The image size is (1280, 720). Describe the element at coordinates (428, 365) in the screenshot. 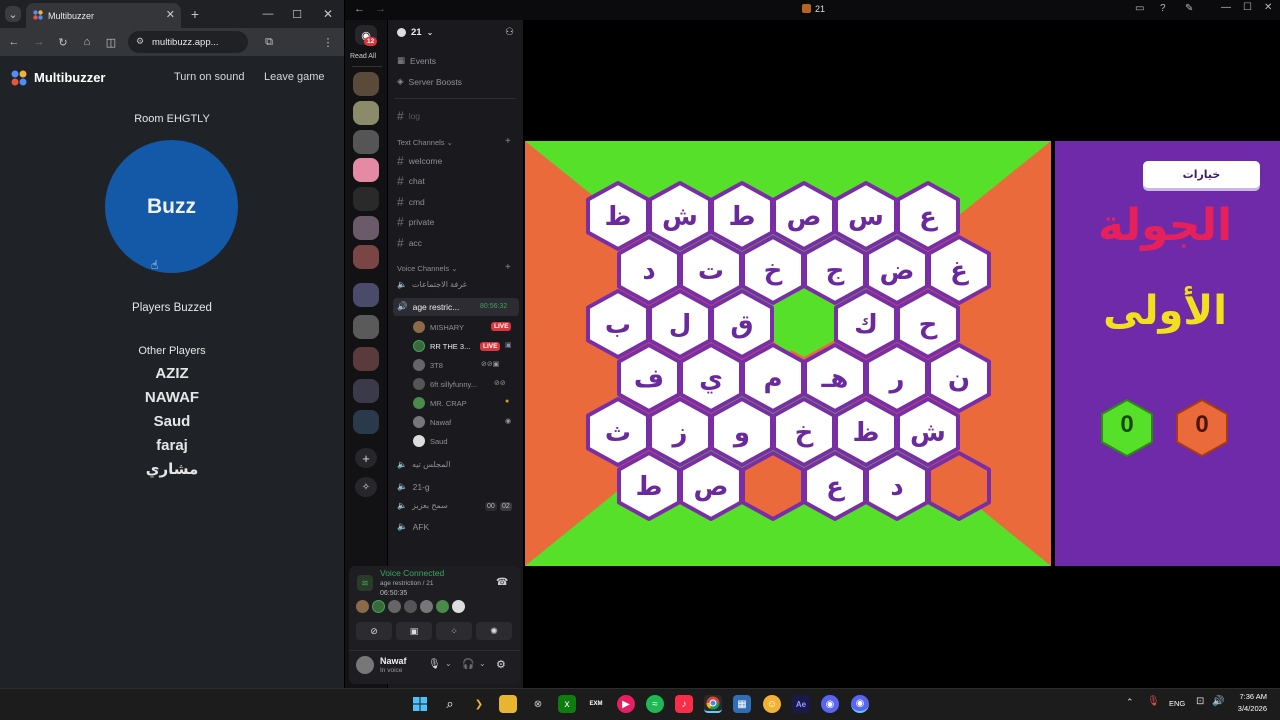

I see `voice-user: 3T8` at that location.